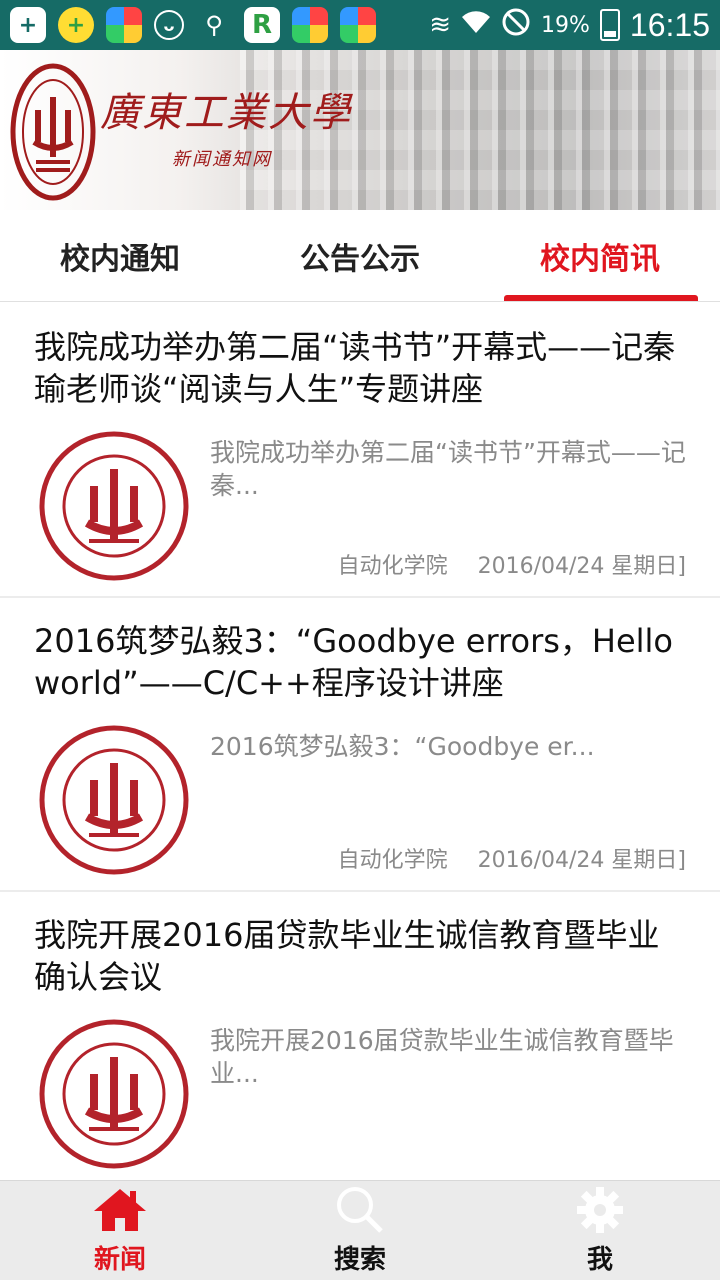 The image size is (720, 1280). I want to click on add-icon: +, so click(76, 25).